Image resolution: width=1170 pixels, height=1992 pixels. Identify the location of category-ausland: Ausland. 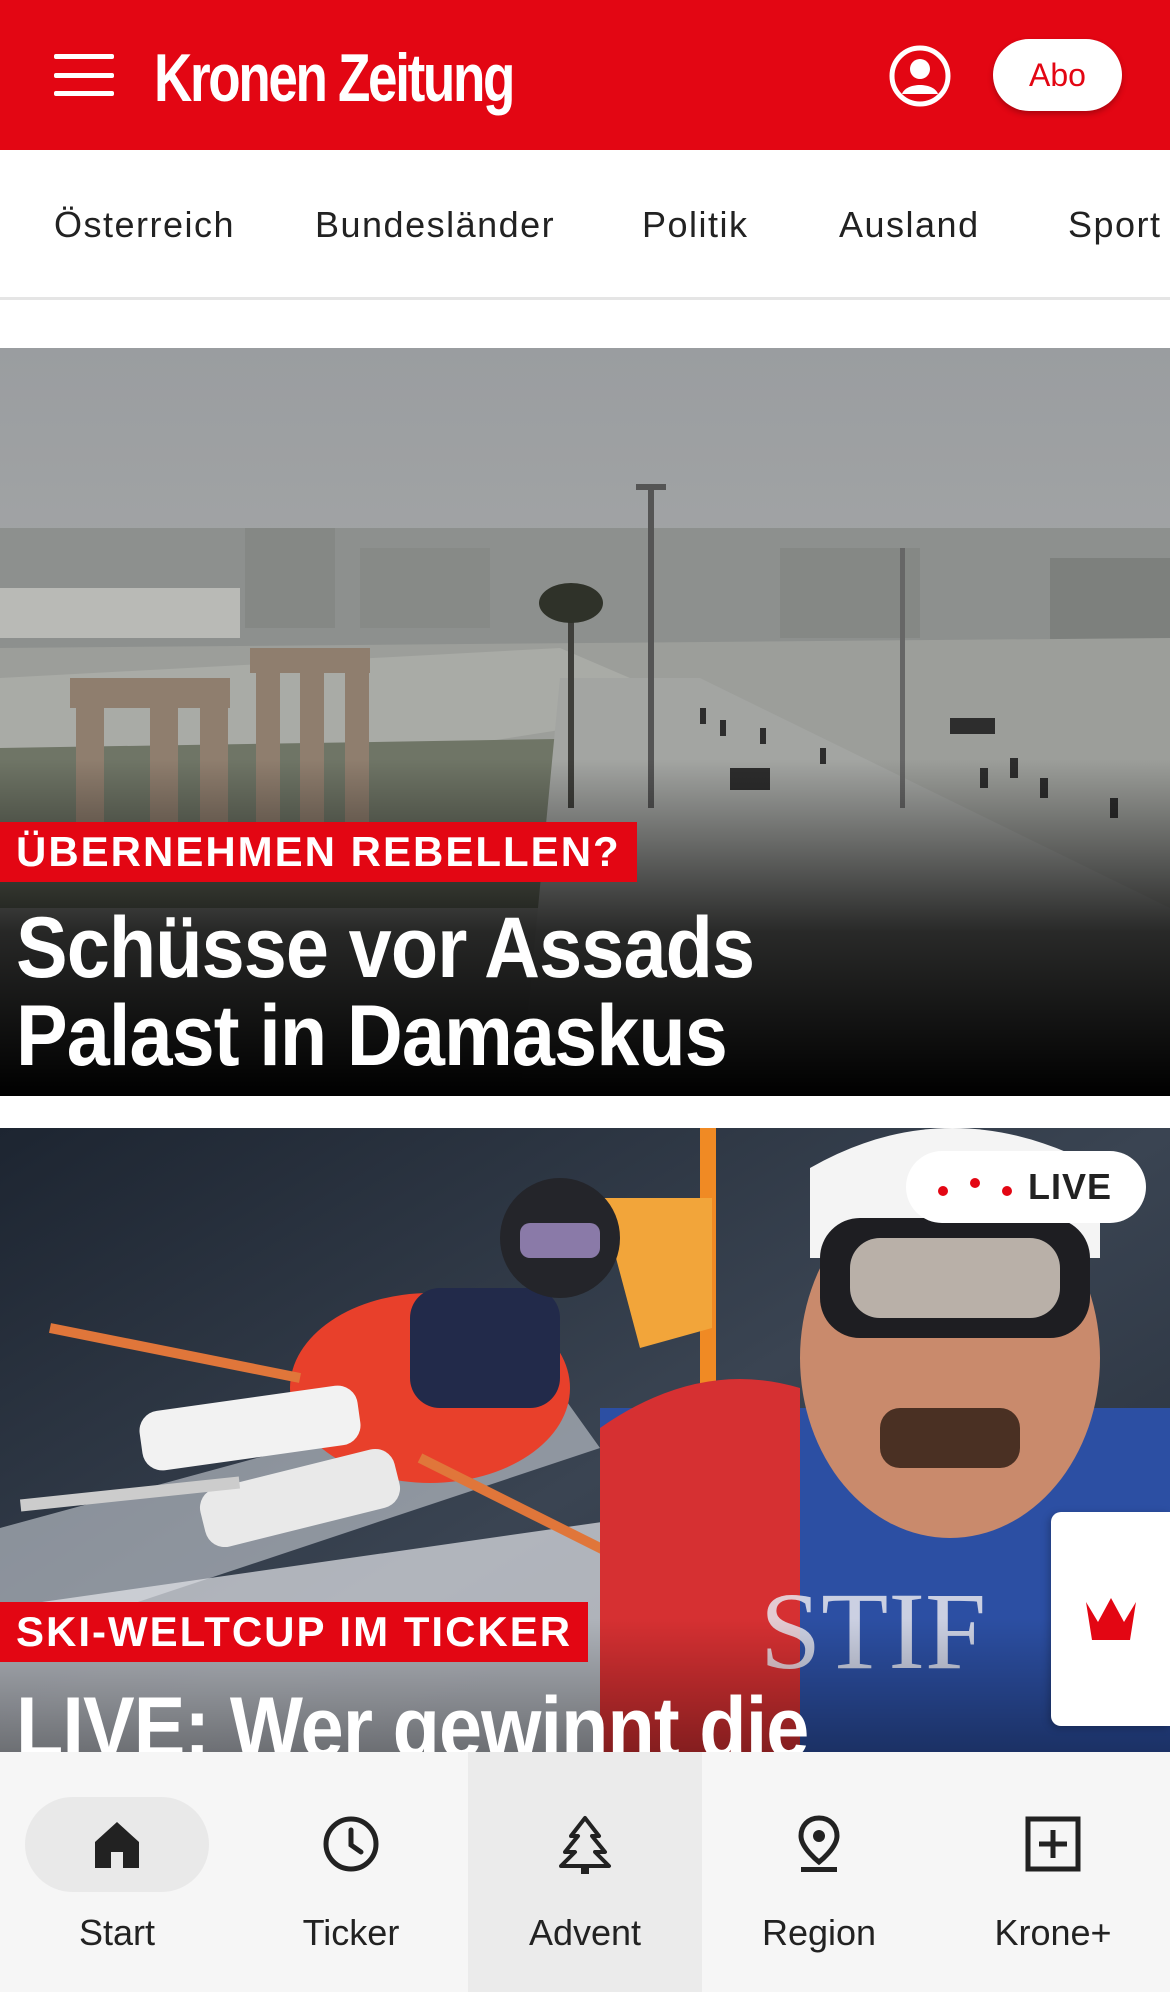
(909, 225).